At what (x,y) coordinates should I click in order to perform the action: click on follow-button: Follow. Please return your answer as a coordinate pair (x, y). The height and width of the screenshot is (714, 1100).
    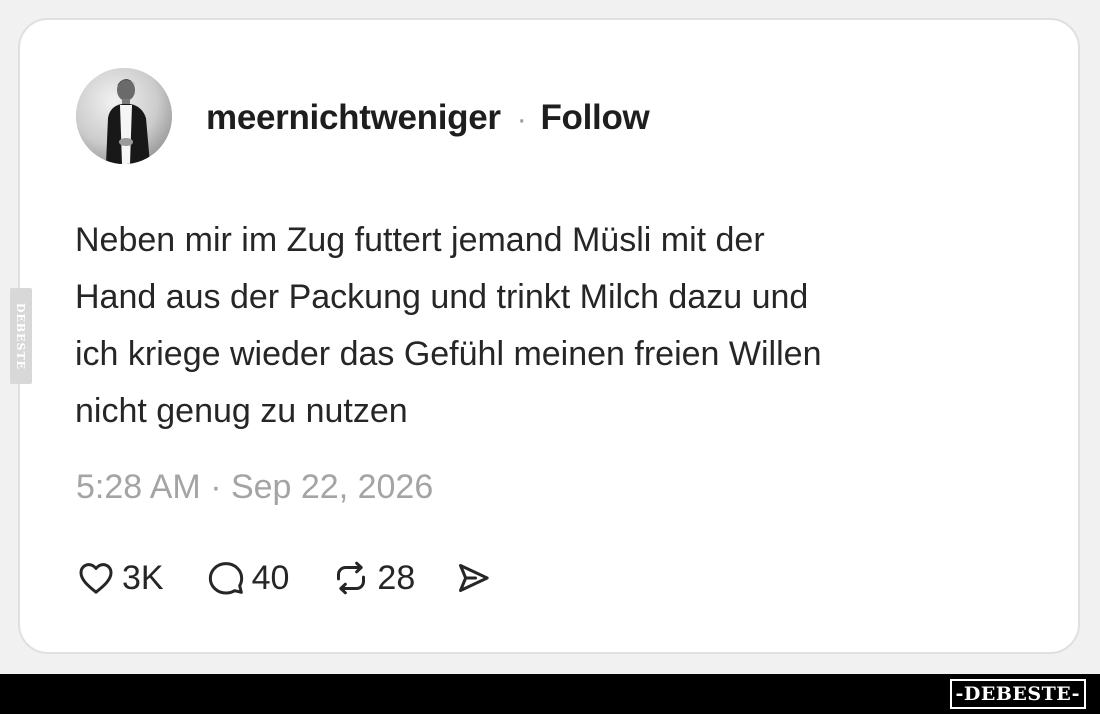
    Looking at the image, I should click on (594, 118).